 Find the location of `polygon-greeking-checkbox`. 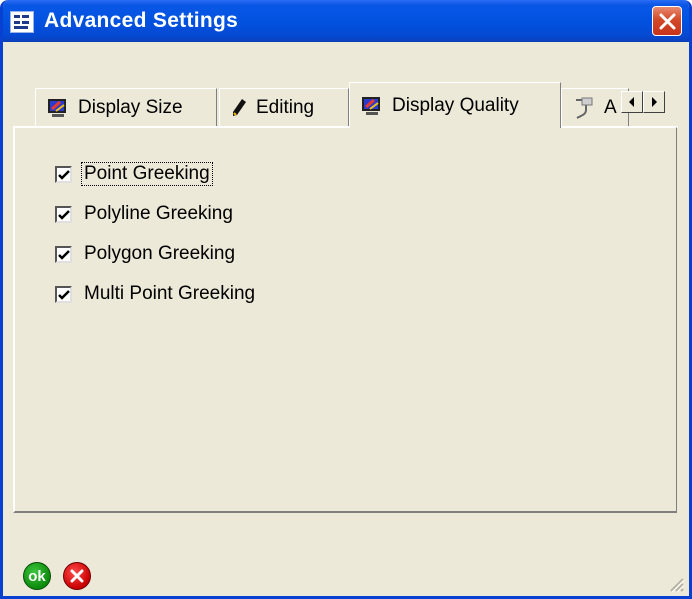

polygon-greeking-checkbox is located at coordinates (63, 254).